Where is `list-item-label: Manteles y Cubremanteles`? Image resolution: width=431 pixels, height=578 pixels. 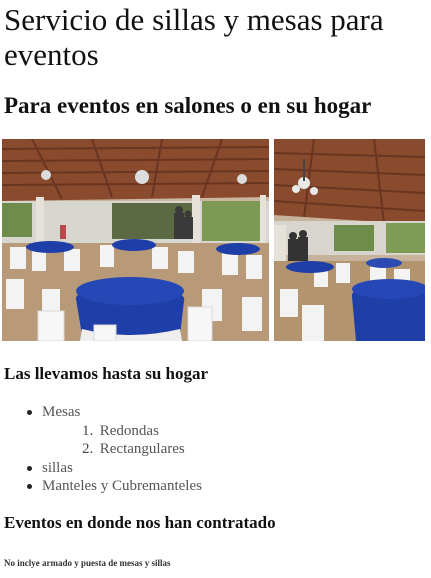
list-item-label: Manteles y Cubremanteles is located at coordinates (122, 486).